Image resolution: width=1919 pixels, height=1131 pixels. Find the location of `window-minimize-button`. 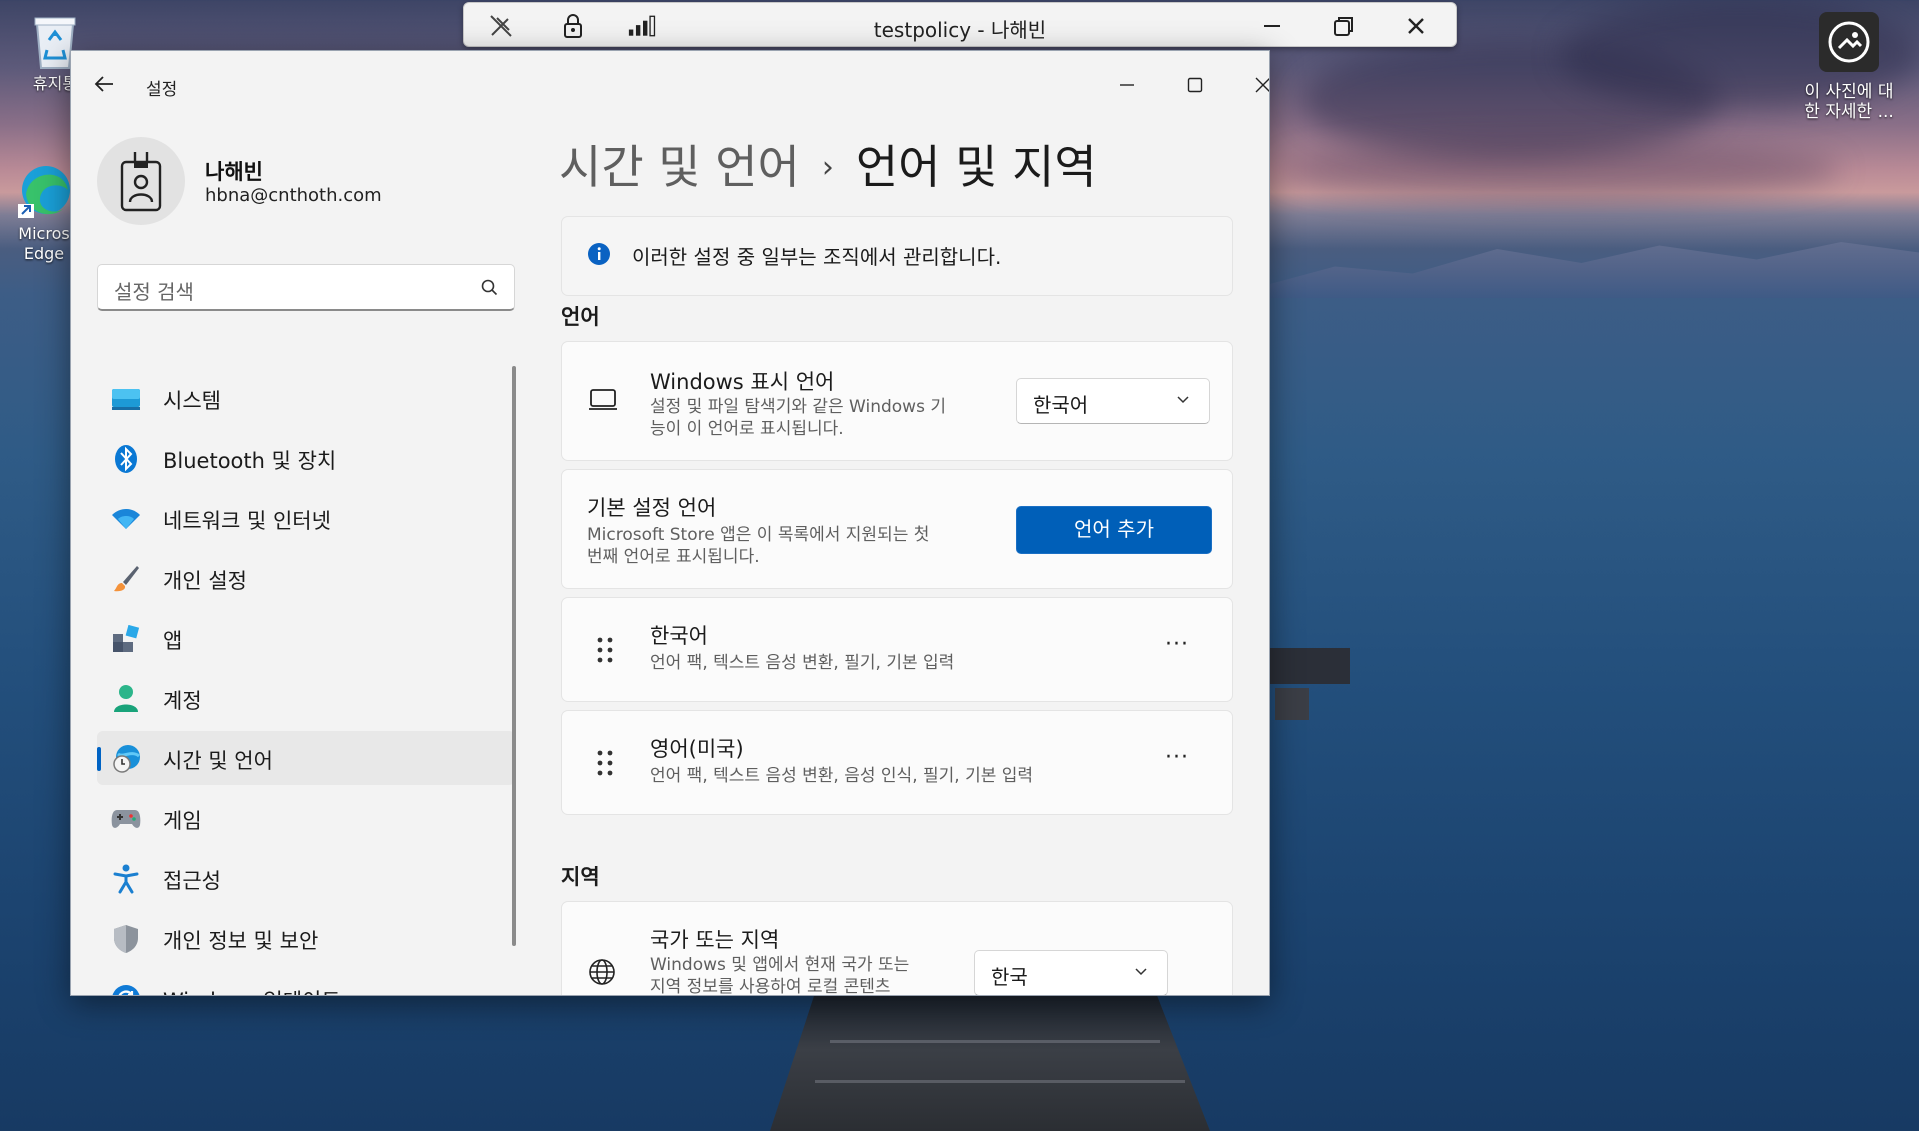

window-minimize-button is located at coordinates (1127, 85).